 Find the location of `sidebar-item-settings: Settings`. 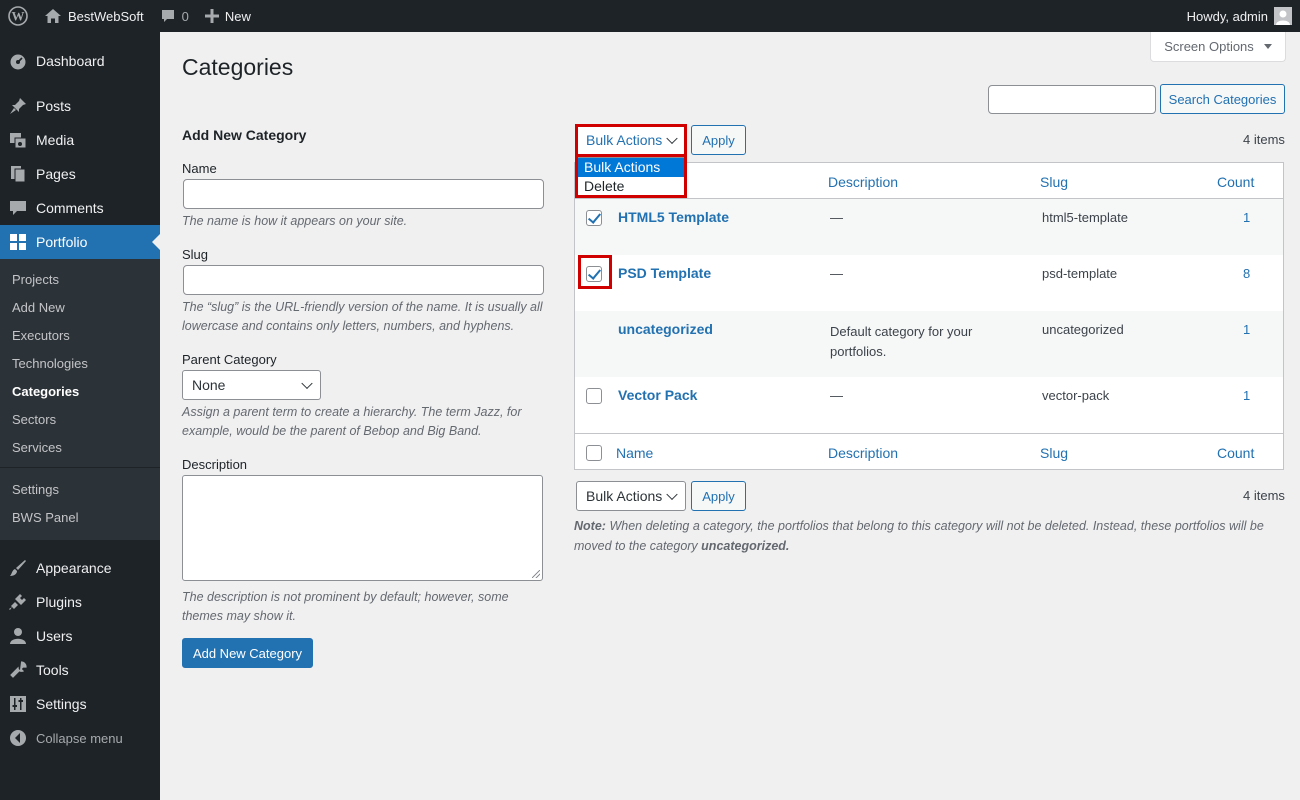

sidebar-item-settings: Settings is located at coordinates (80, 704).